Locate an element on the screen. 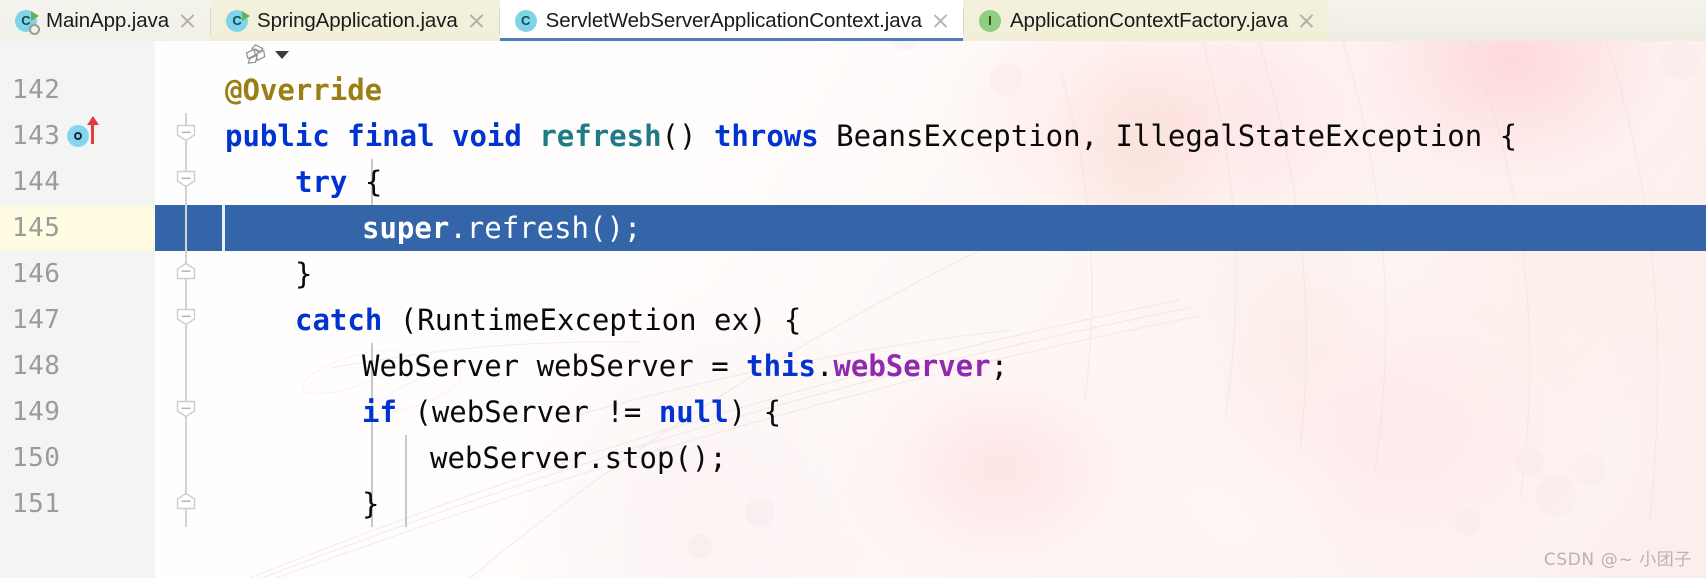  code-token: ; is located at coordinates (999, 366).